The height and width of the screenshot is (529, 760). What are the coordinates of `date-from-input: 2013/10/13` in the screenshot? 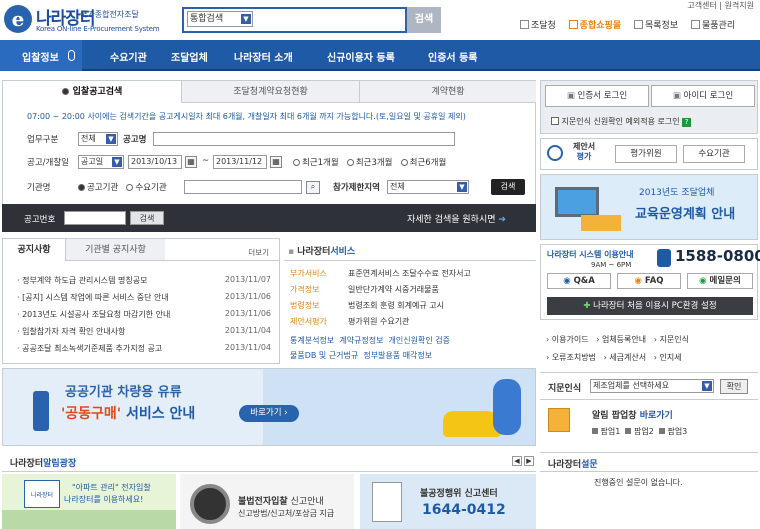 It's located at (155, 162).